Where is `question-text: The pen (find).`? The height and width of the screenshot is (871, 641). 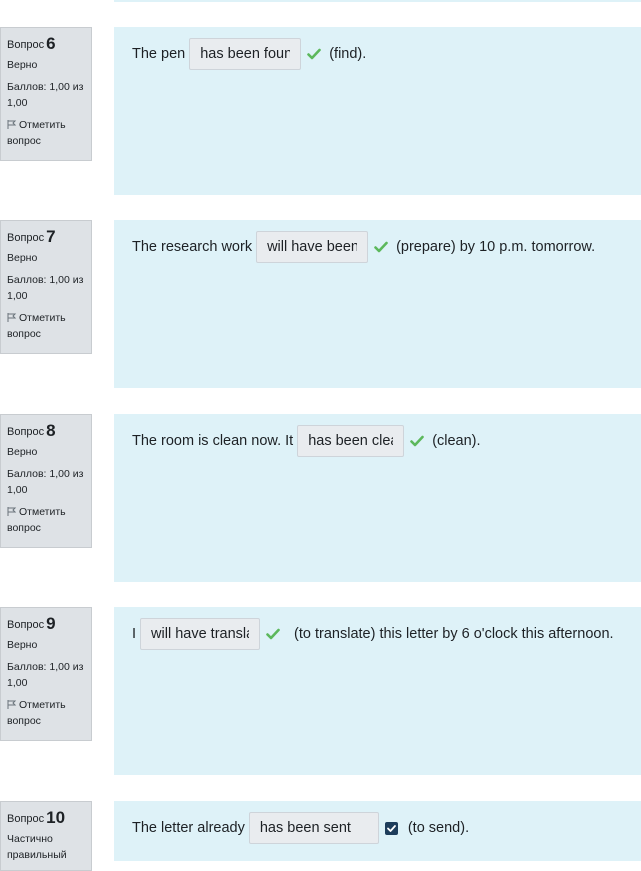
question-text: The pen (find). is located at coordinates (249, 54).